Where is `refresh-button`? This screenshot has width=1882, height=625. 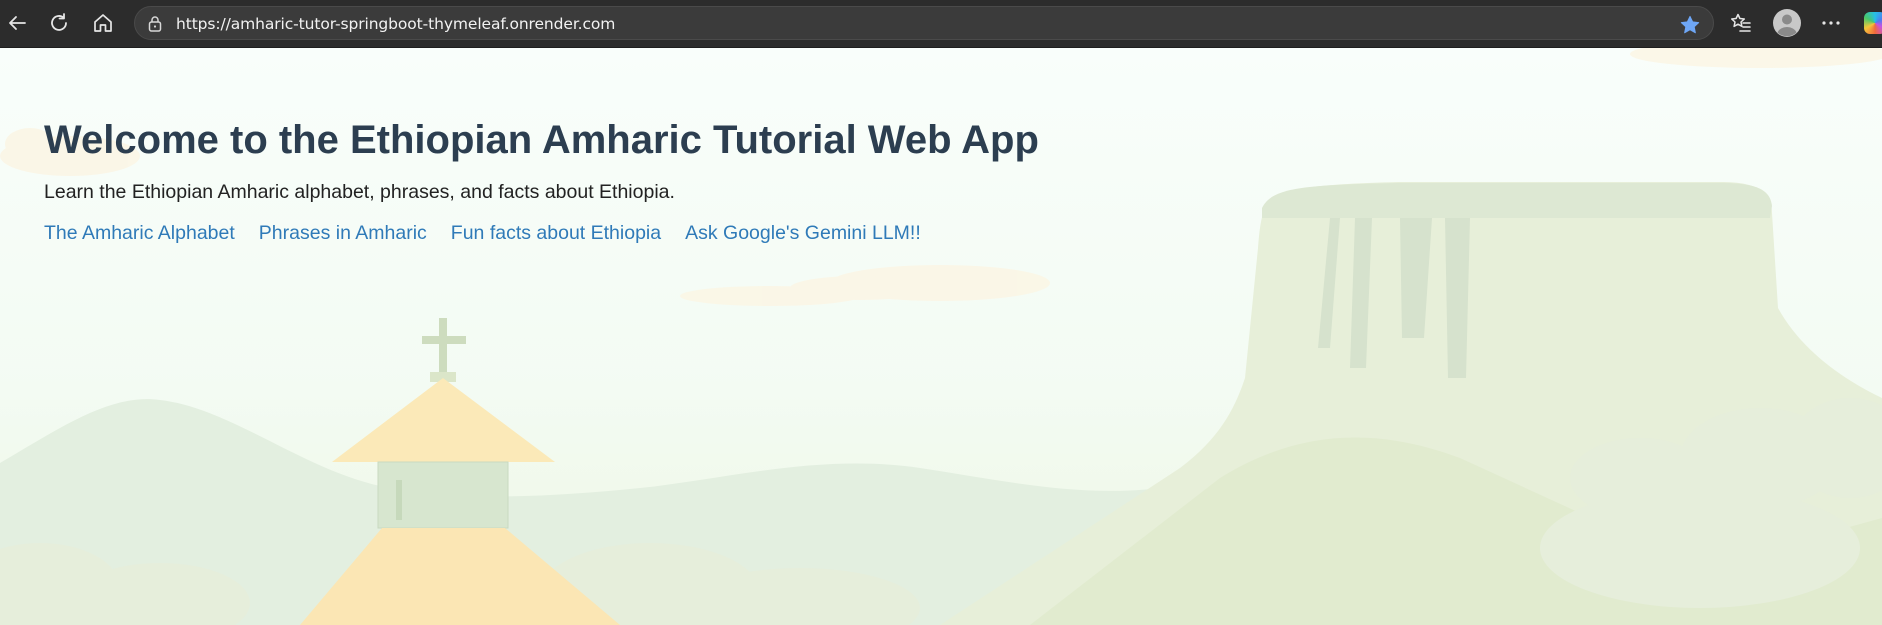 refresh-button is located at coordinates (59, 23).